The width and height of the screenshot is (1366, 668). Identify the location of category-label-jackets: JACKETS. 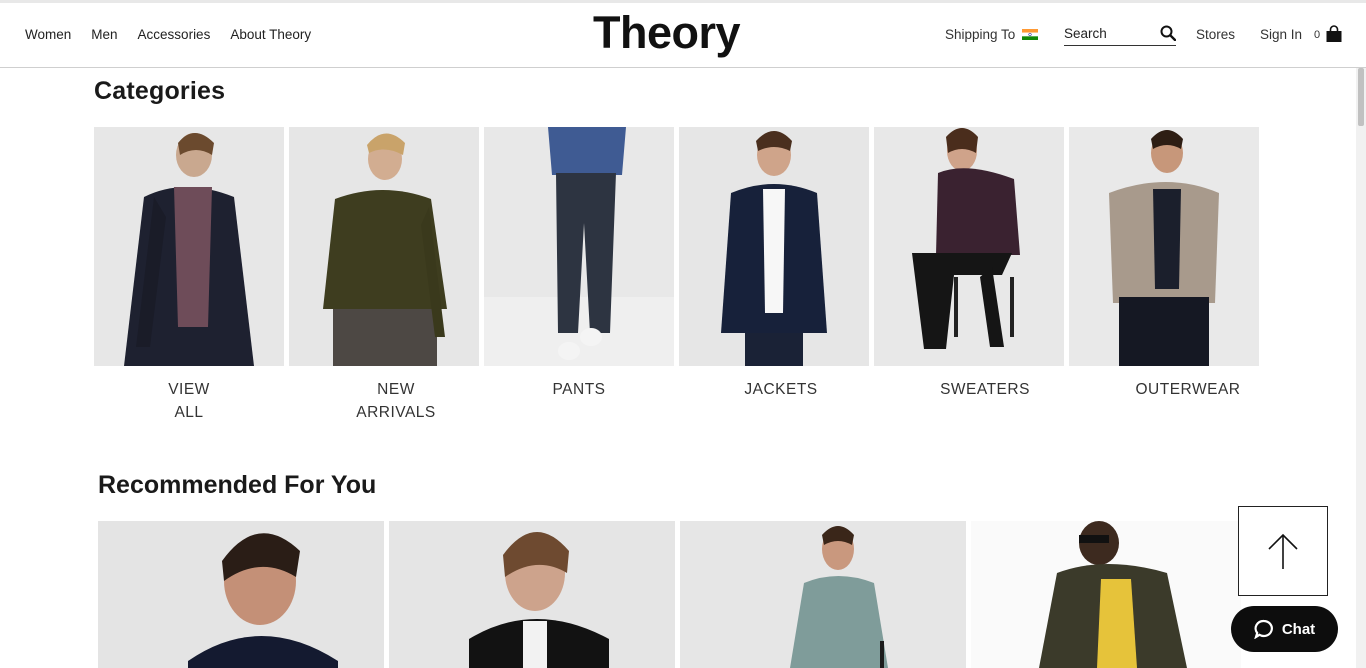
(781, 389).